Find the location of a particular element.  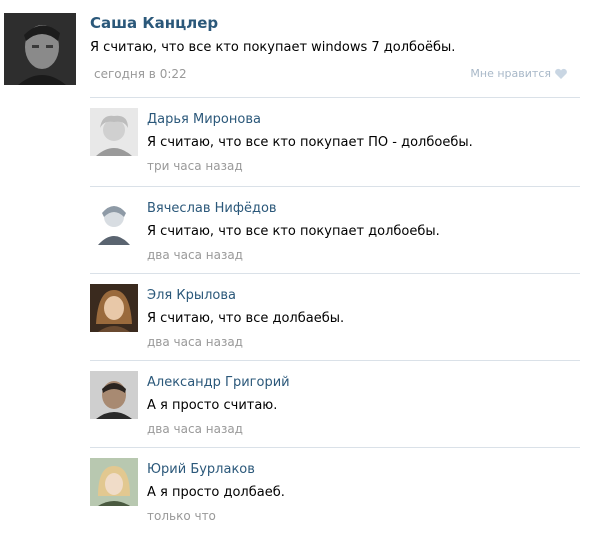

like-button: Мне нравится is located at coordinates (519, 73).